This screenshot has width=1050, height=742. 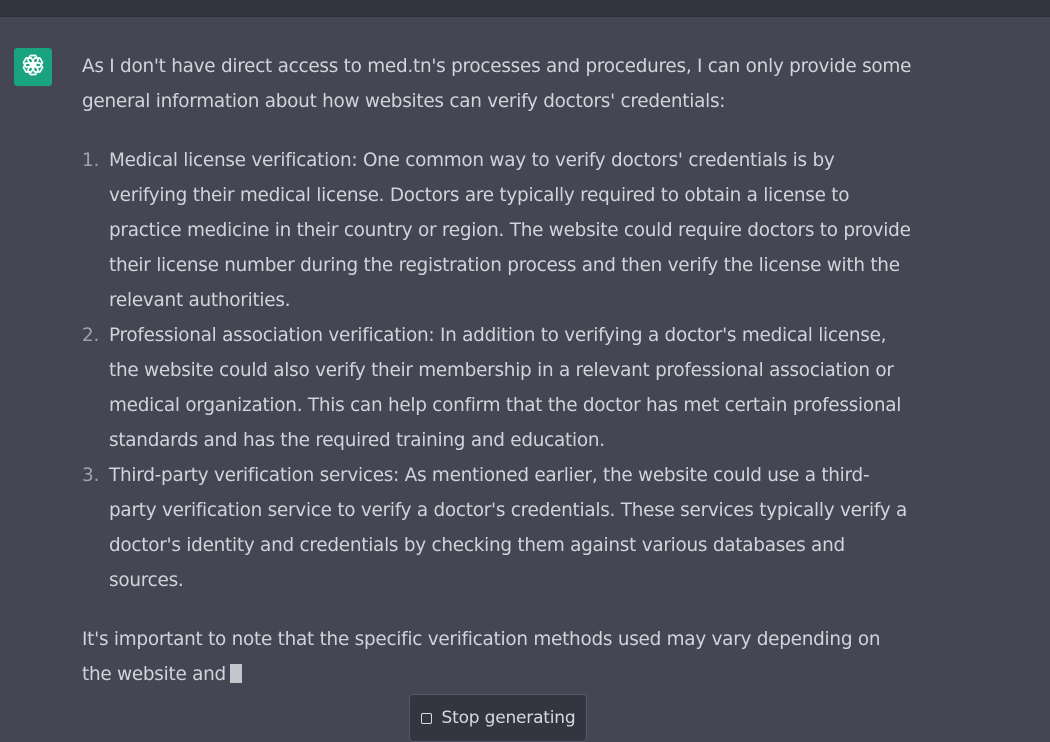 I want to click on stop-generating-label: Stop generating, so click(x=508, y=718).